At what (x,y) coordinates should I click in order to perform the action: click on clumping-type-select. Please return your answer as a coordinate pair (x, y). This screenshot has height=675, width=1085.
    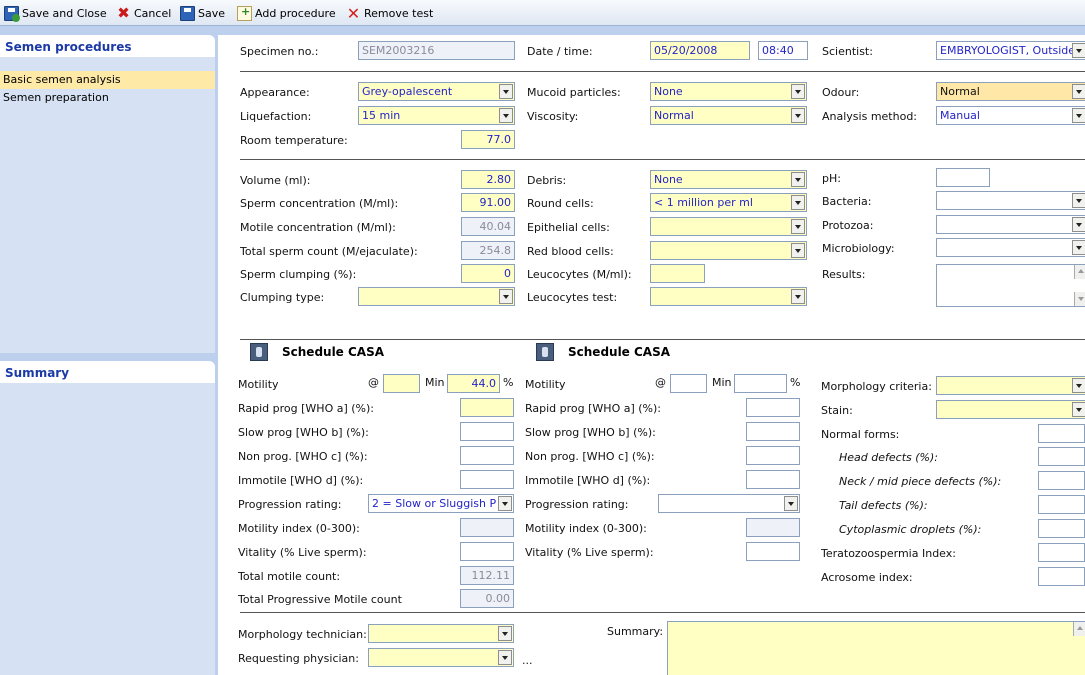
    Looking at the image, I should click on (436, 296).